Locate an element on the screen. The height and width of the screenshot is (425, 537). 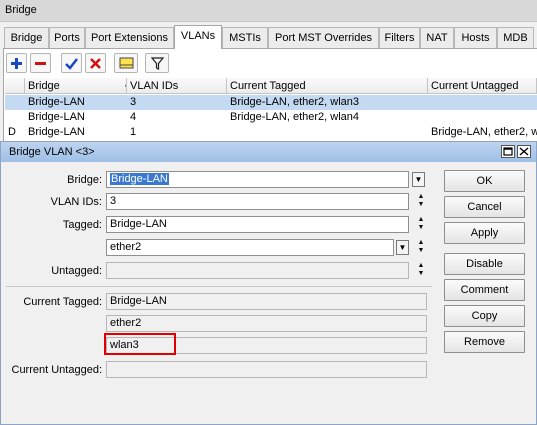
disable-button: Disable is located at coordinates (484, 264).